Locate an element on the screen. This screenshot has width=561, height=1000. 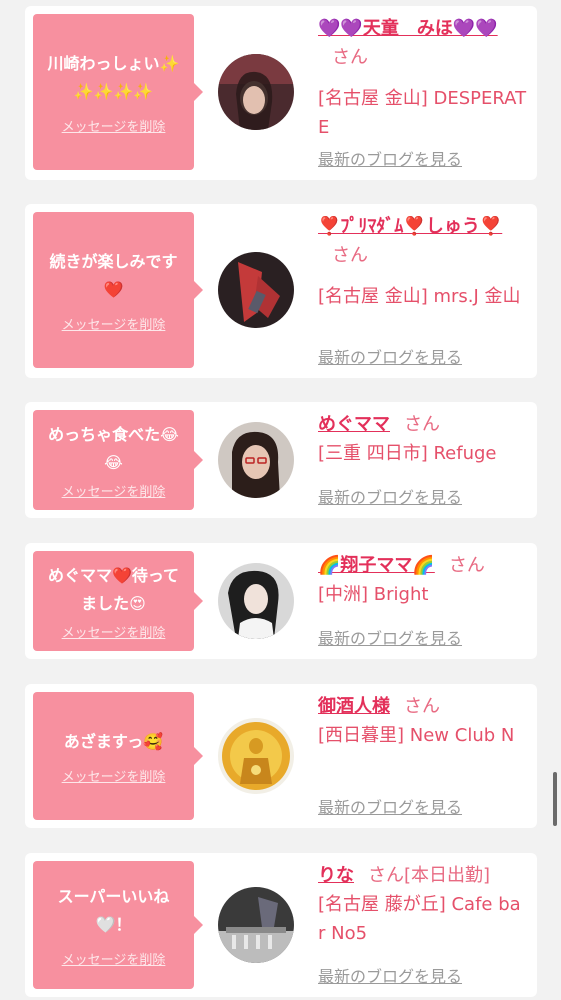
shop-name: [三重 四日市] Refuge is located at coordinates (407, 453).